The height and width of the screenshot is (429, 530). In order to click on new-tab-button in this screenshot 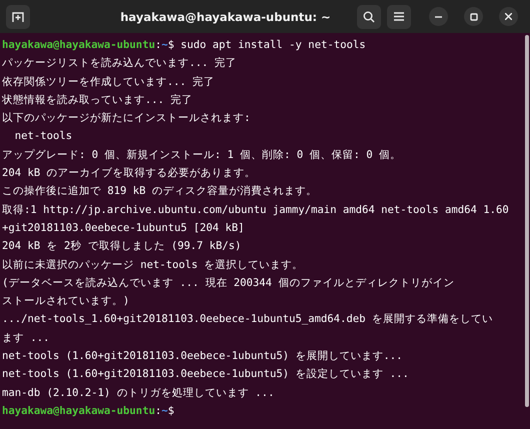, I will do `click(18, 16)`.